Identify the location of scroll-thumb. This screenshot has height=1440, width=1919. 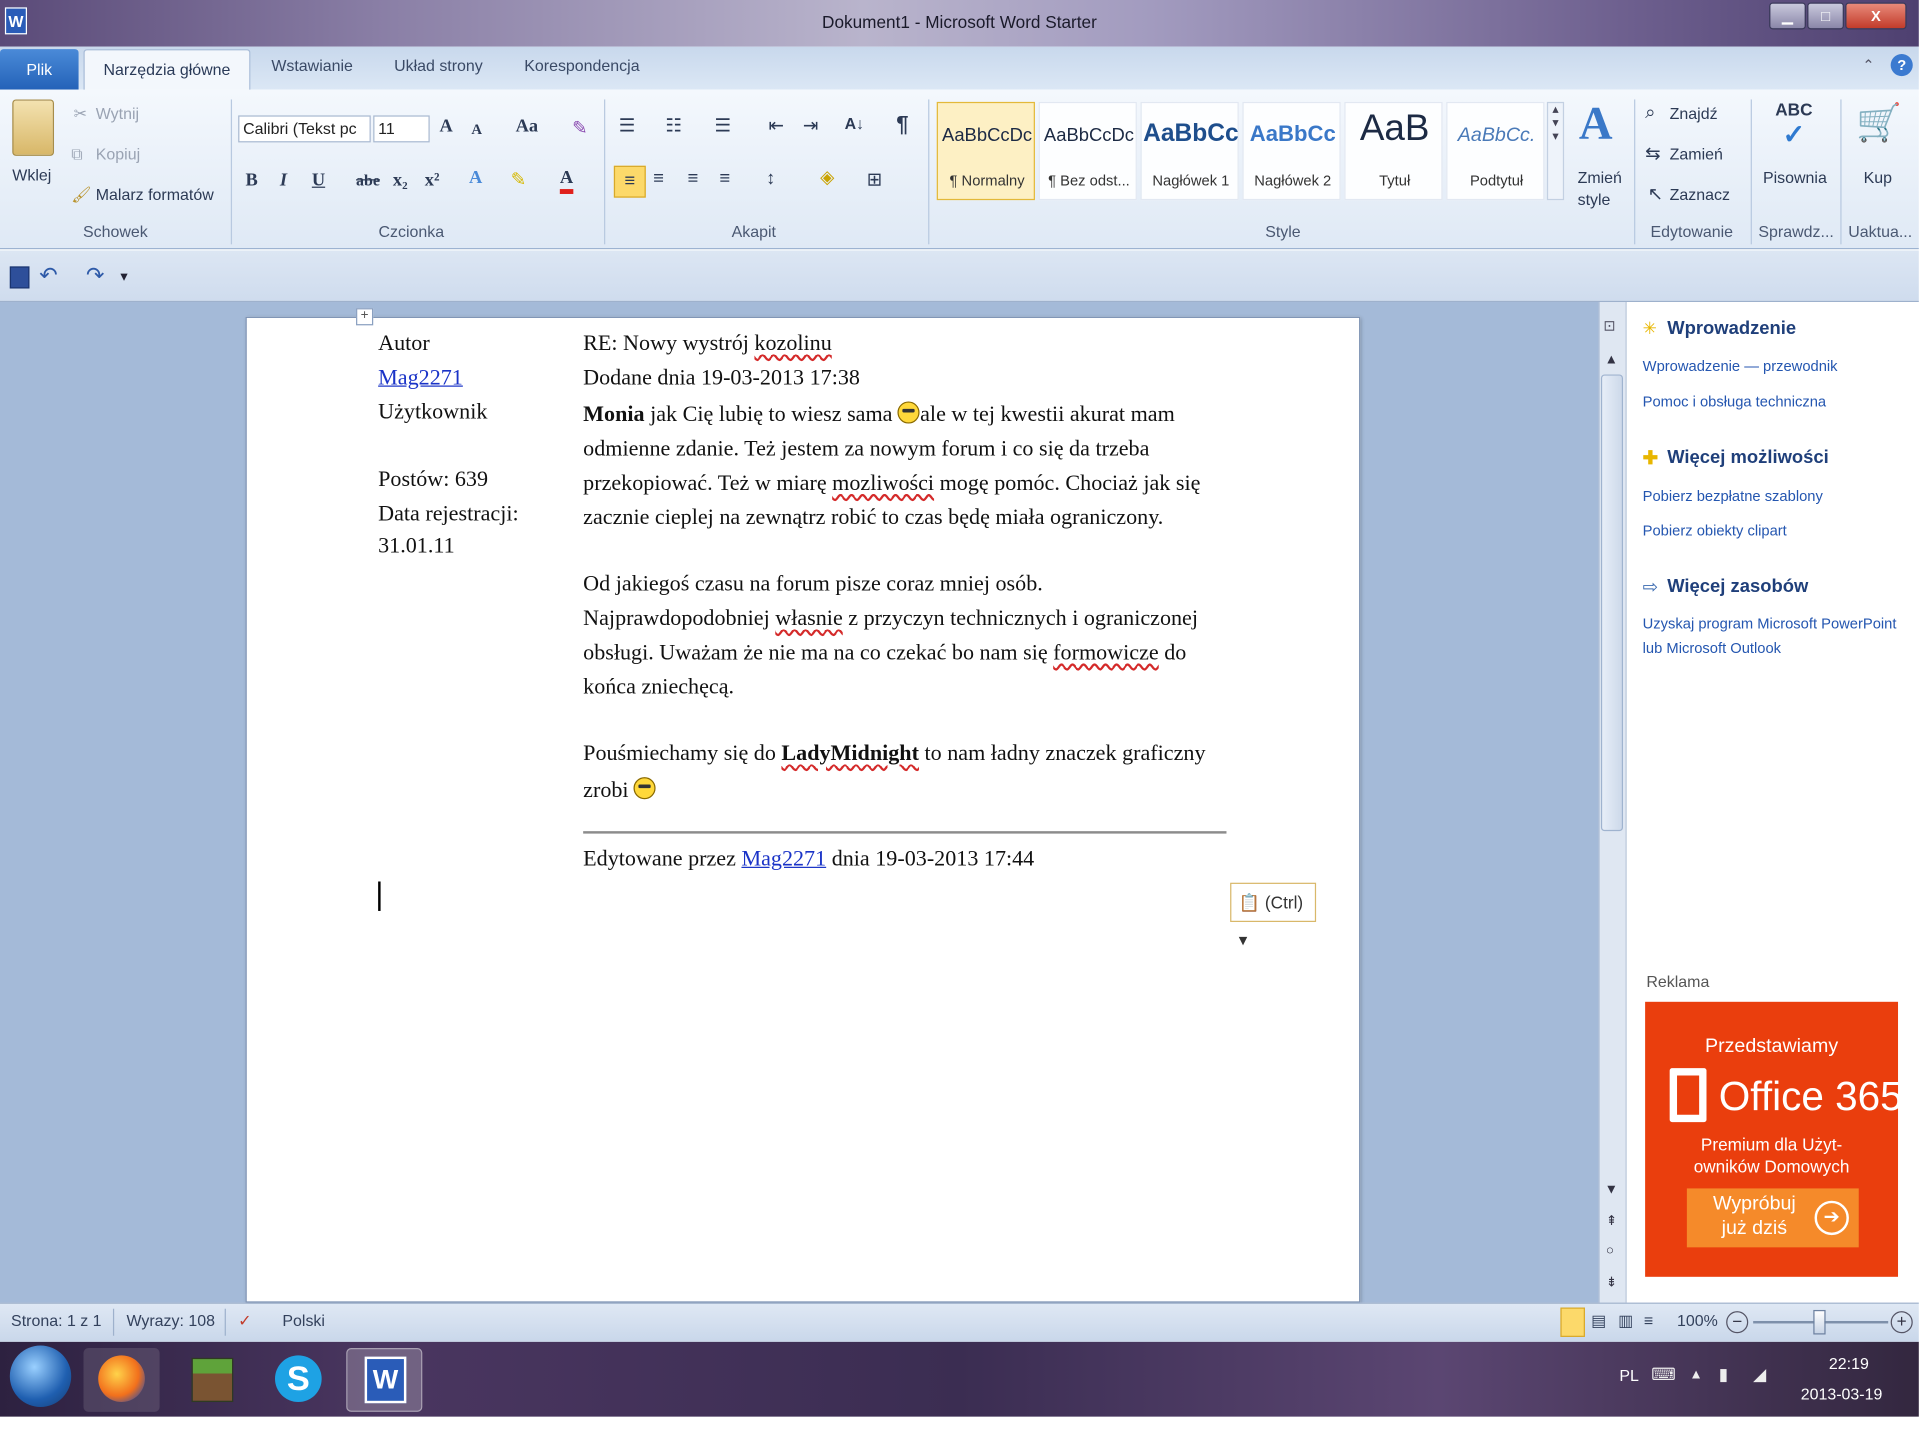
(1612, 603).